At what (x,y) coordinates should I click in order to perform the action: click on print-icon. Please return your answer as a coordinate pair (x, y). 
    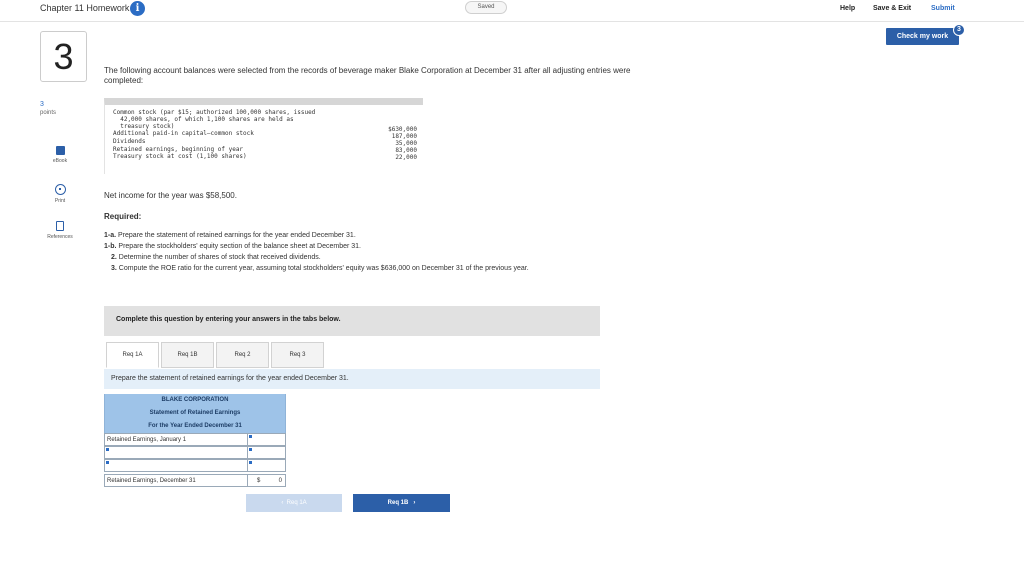
    Looking at the image, I should click on (60, 189).